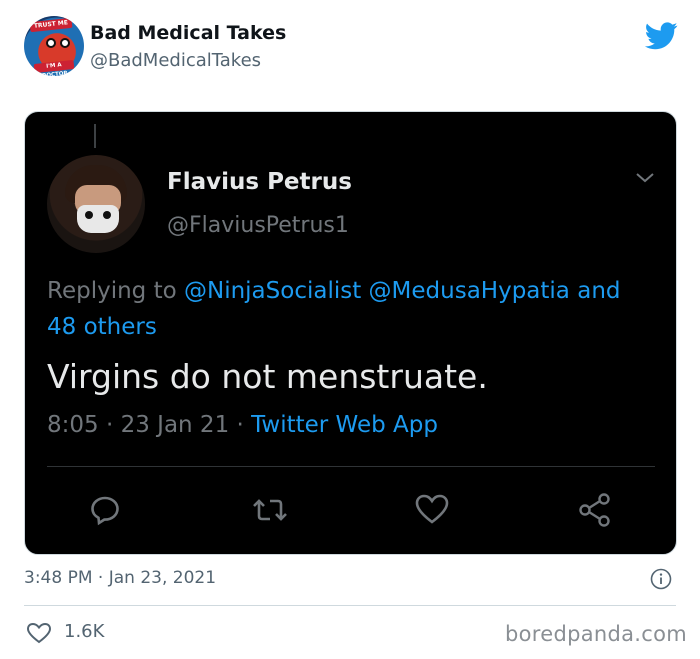  I want to click on chevron-down-icon, so click(645, 178).